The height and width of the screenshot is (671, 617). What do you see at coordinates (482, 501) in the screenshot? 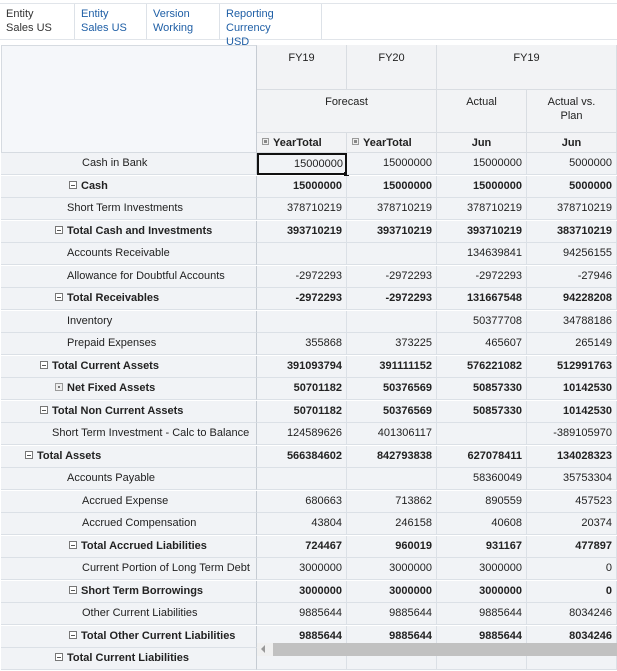
I see `data-cell: 890559` at bounding box center [482, 501].